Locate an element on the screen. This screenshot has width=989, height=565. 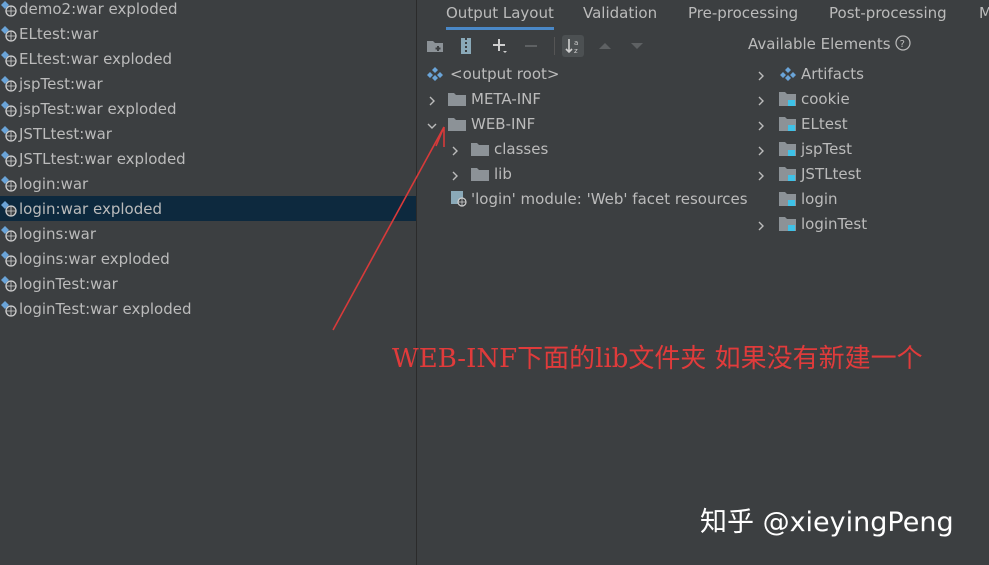
available-item-label: loginTest is located at coordinates (834, 223).